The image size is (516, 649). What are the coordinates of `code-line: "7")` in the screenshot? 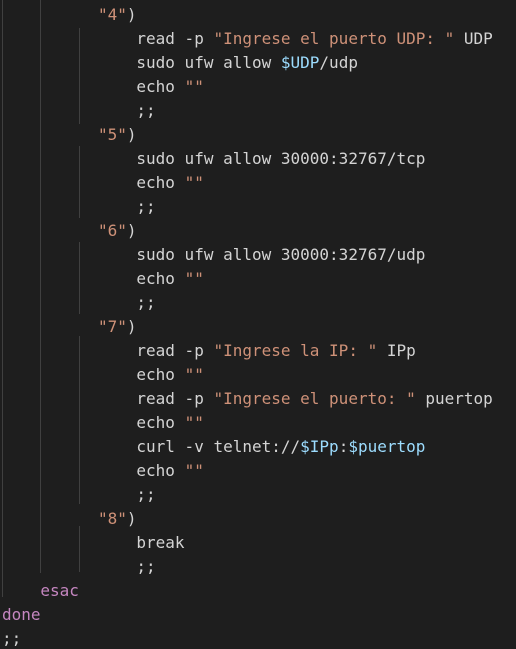 It's located at (117, 327).